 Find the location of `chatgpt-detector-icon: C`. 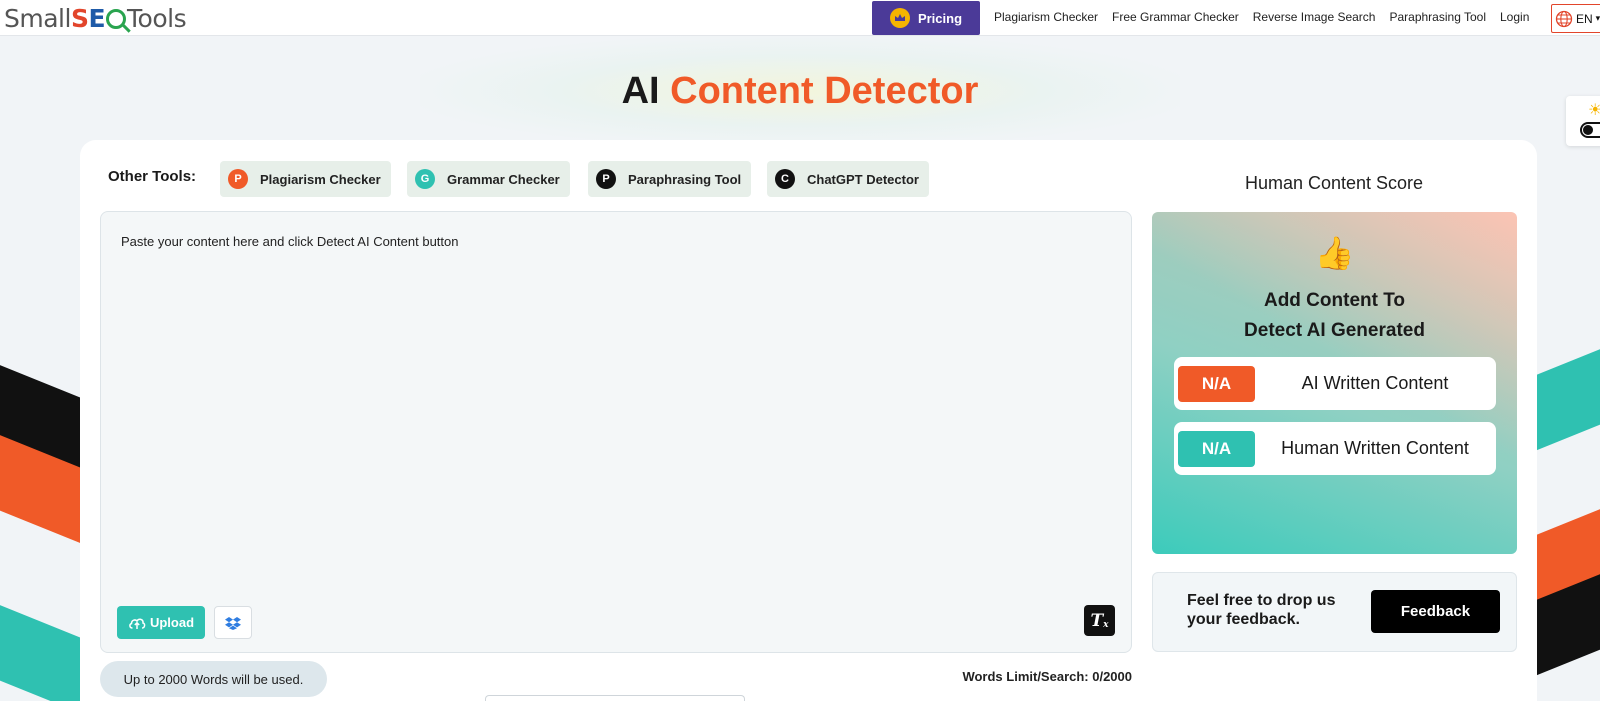

chatgpt-detector-icon: C is located at coordinates (785, 179).